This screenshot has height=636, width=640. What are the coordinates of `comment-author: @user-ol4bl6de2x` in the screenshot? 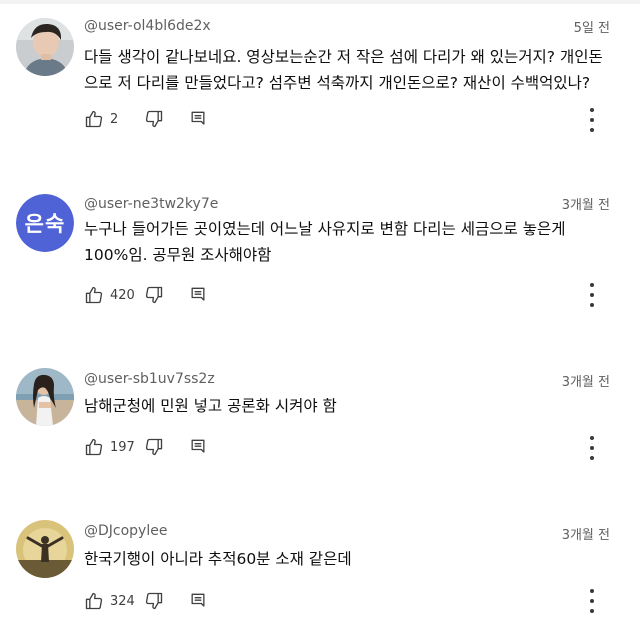 It's located at (147, 26).